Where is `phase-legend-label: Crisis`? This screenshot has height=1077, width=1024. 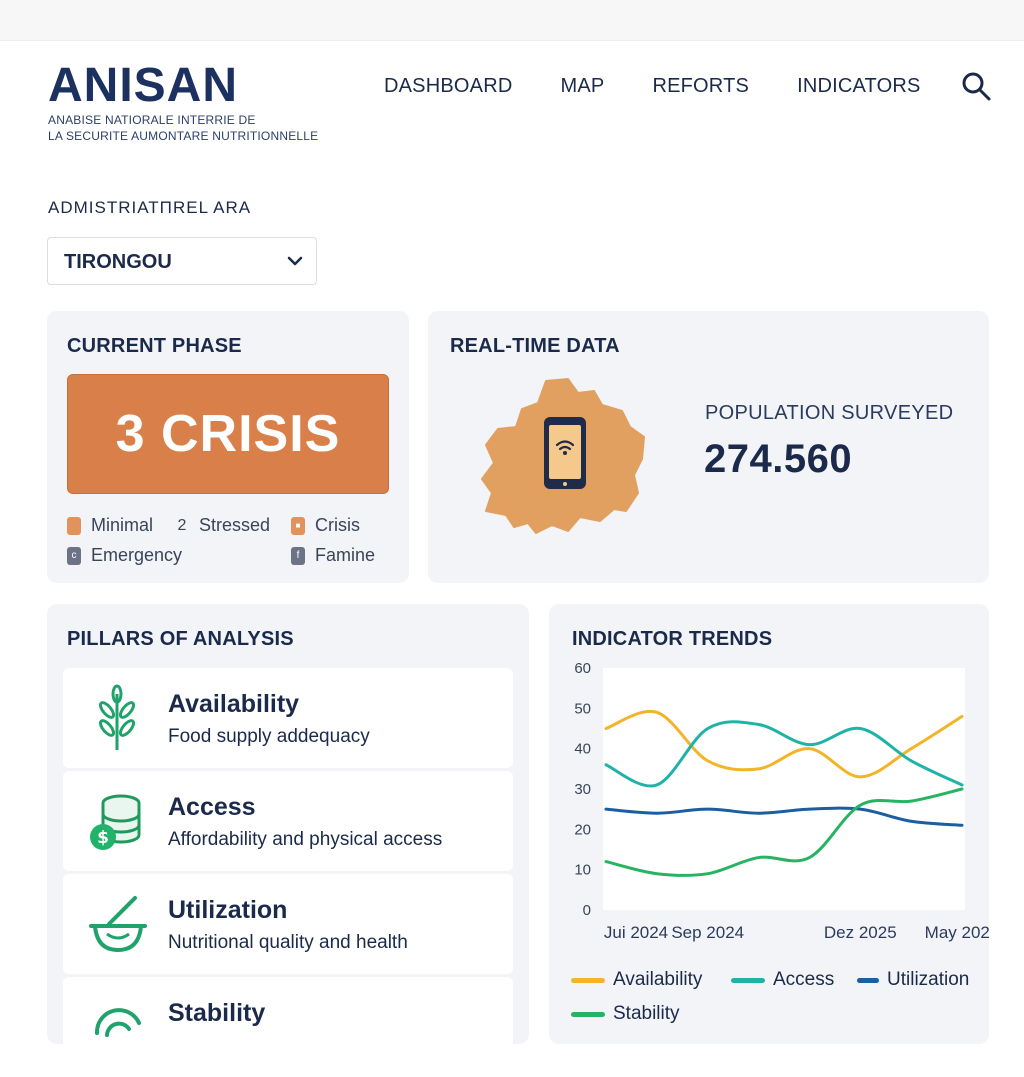 phase-legend-label: Crisis is located at coordinates (337, 525).